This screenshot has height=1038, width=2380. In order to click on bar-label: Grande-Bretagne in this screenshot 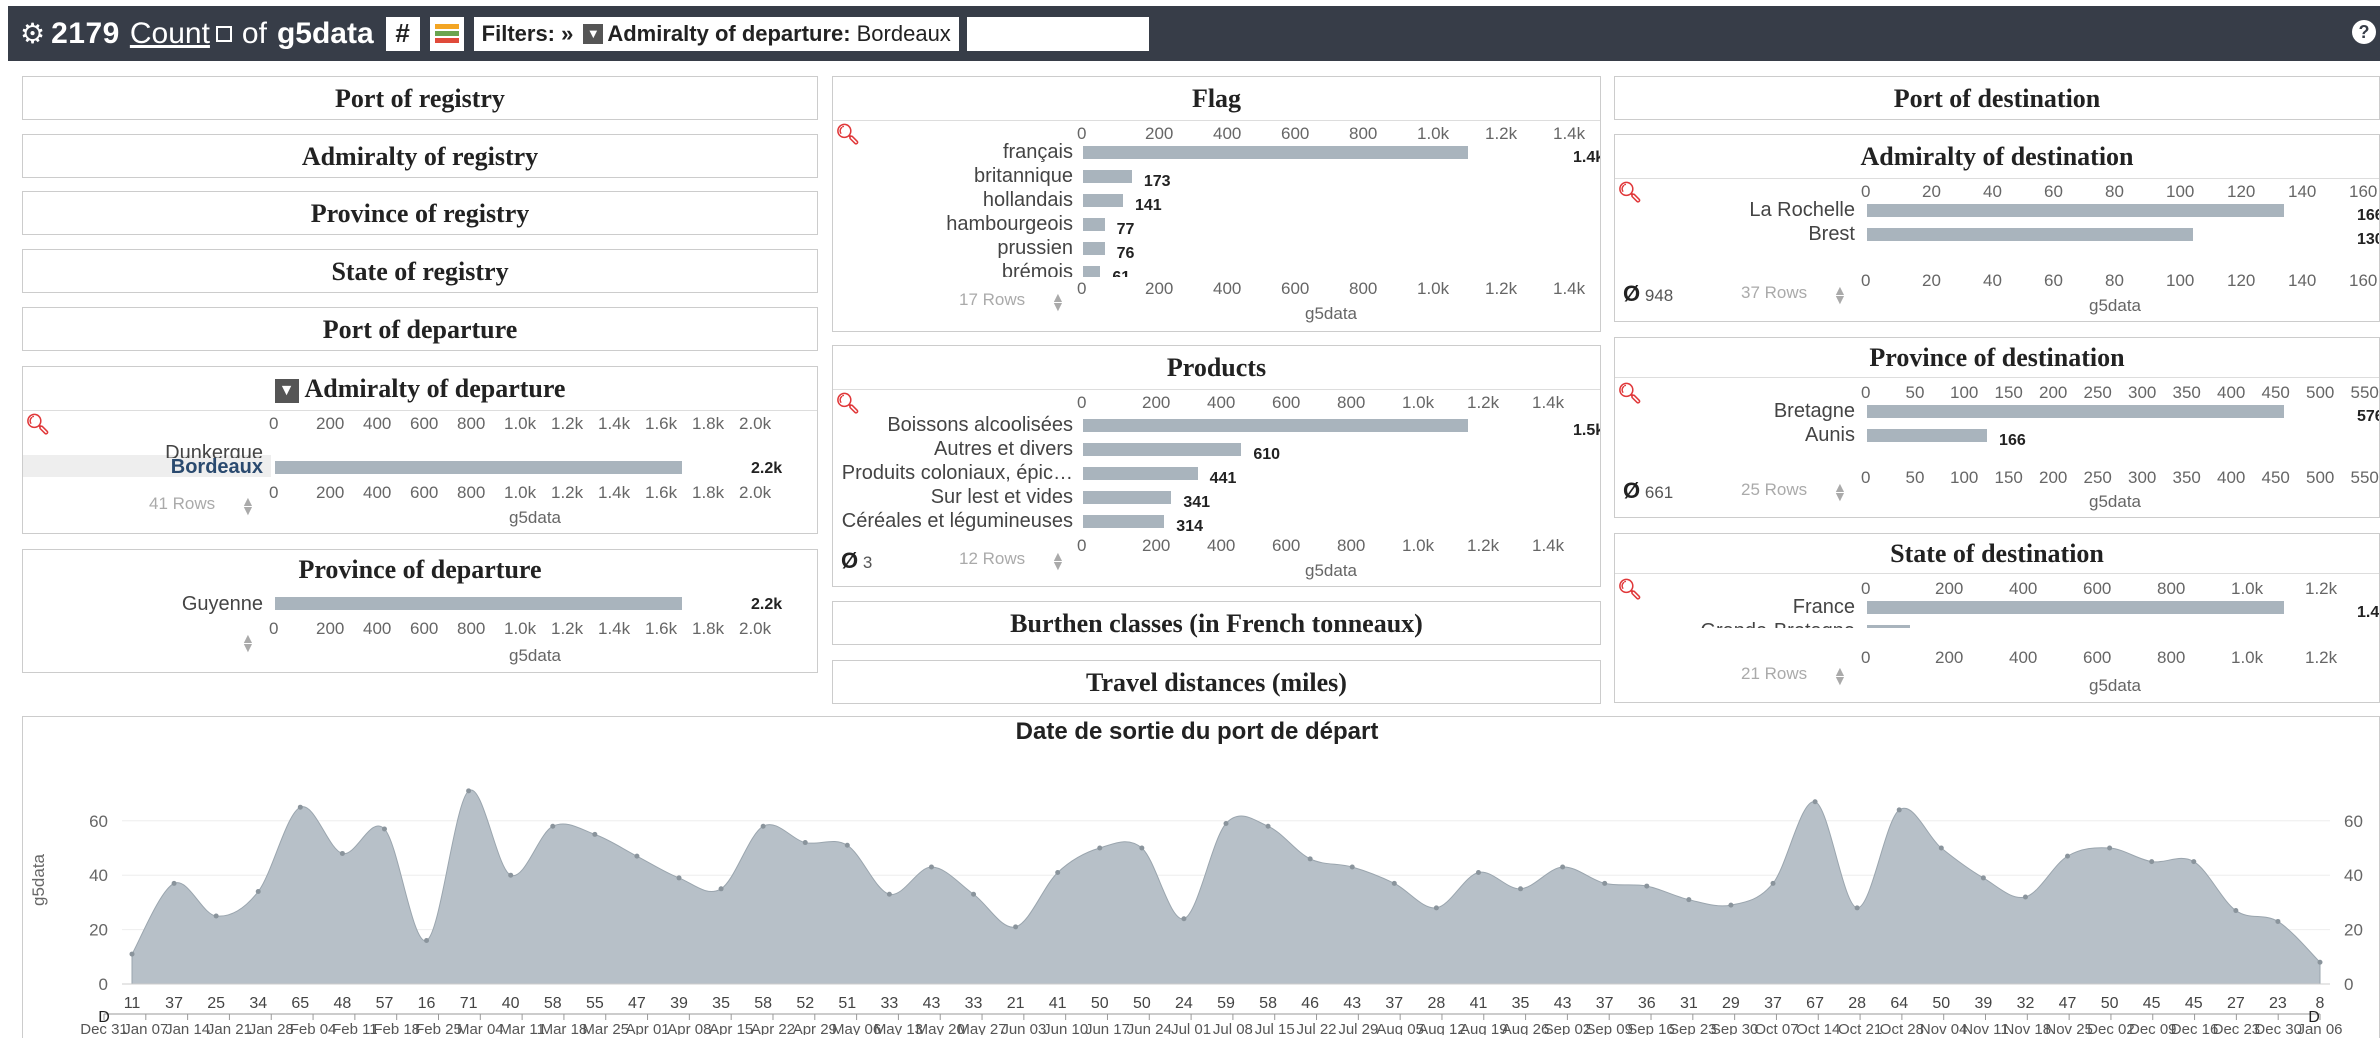, I will do `click(1735, 624)`.